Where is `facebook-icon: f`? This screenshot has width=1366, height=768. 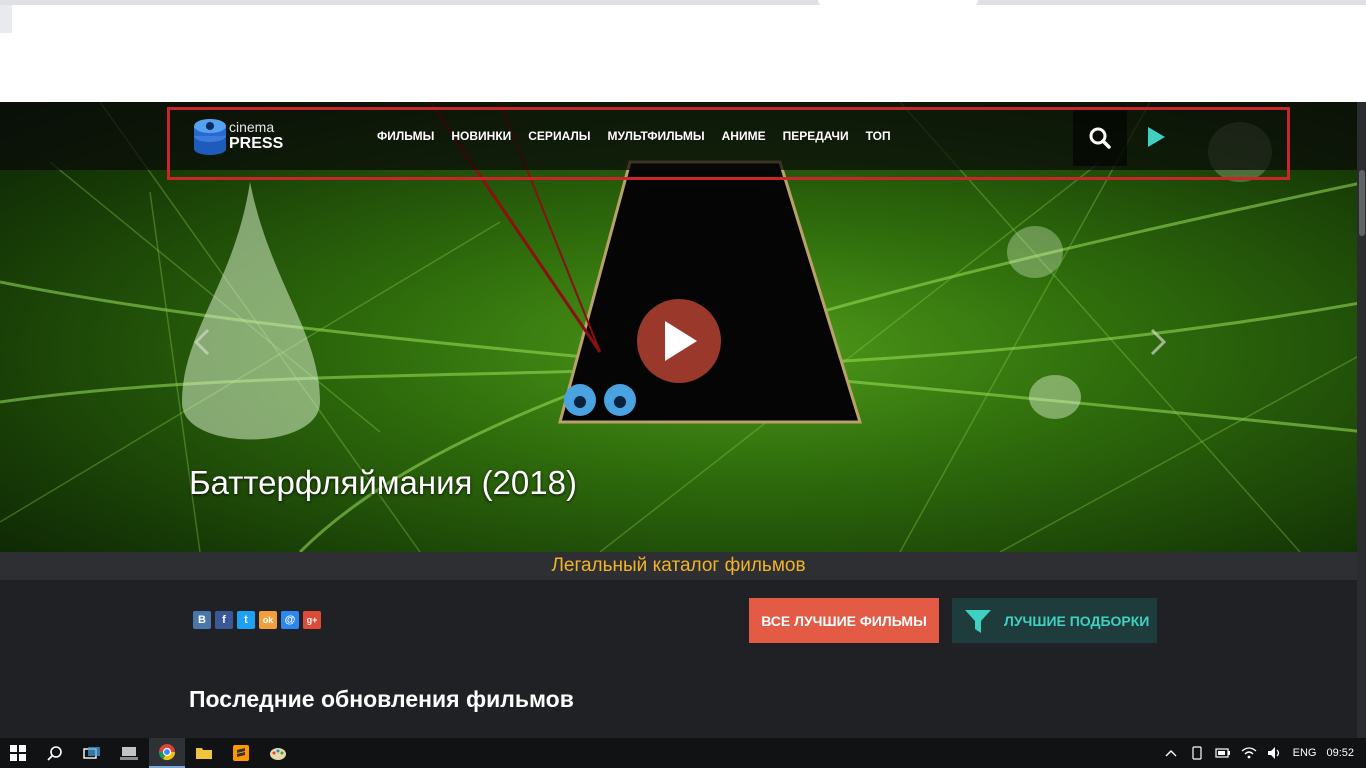
facebook-icon: f is located at coordinates (224, 620).